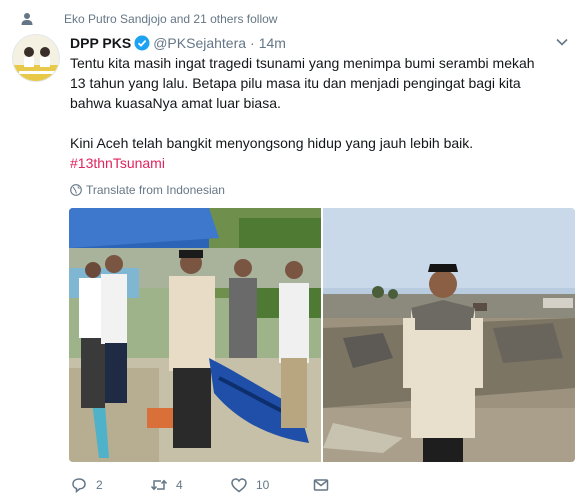 The image size is (583, 497). What do you see at coordinates (220, 485) in the screenshot?
I see `tweet-actions: 2 4 10` at bounding box center [220, 485].